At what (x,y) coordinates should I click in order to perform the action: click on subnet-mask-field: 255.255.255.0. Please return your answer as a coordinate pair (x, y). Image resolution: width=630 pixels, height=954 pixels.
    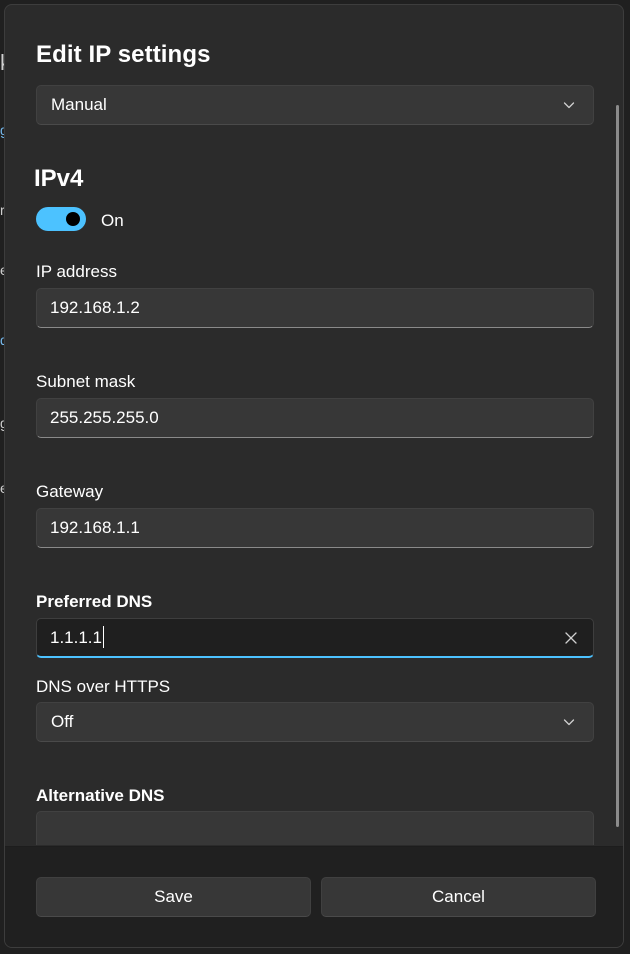
    Looking at the image, I should click on (315, 418).